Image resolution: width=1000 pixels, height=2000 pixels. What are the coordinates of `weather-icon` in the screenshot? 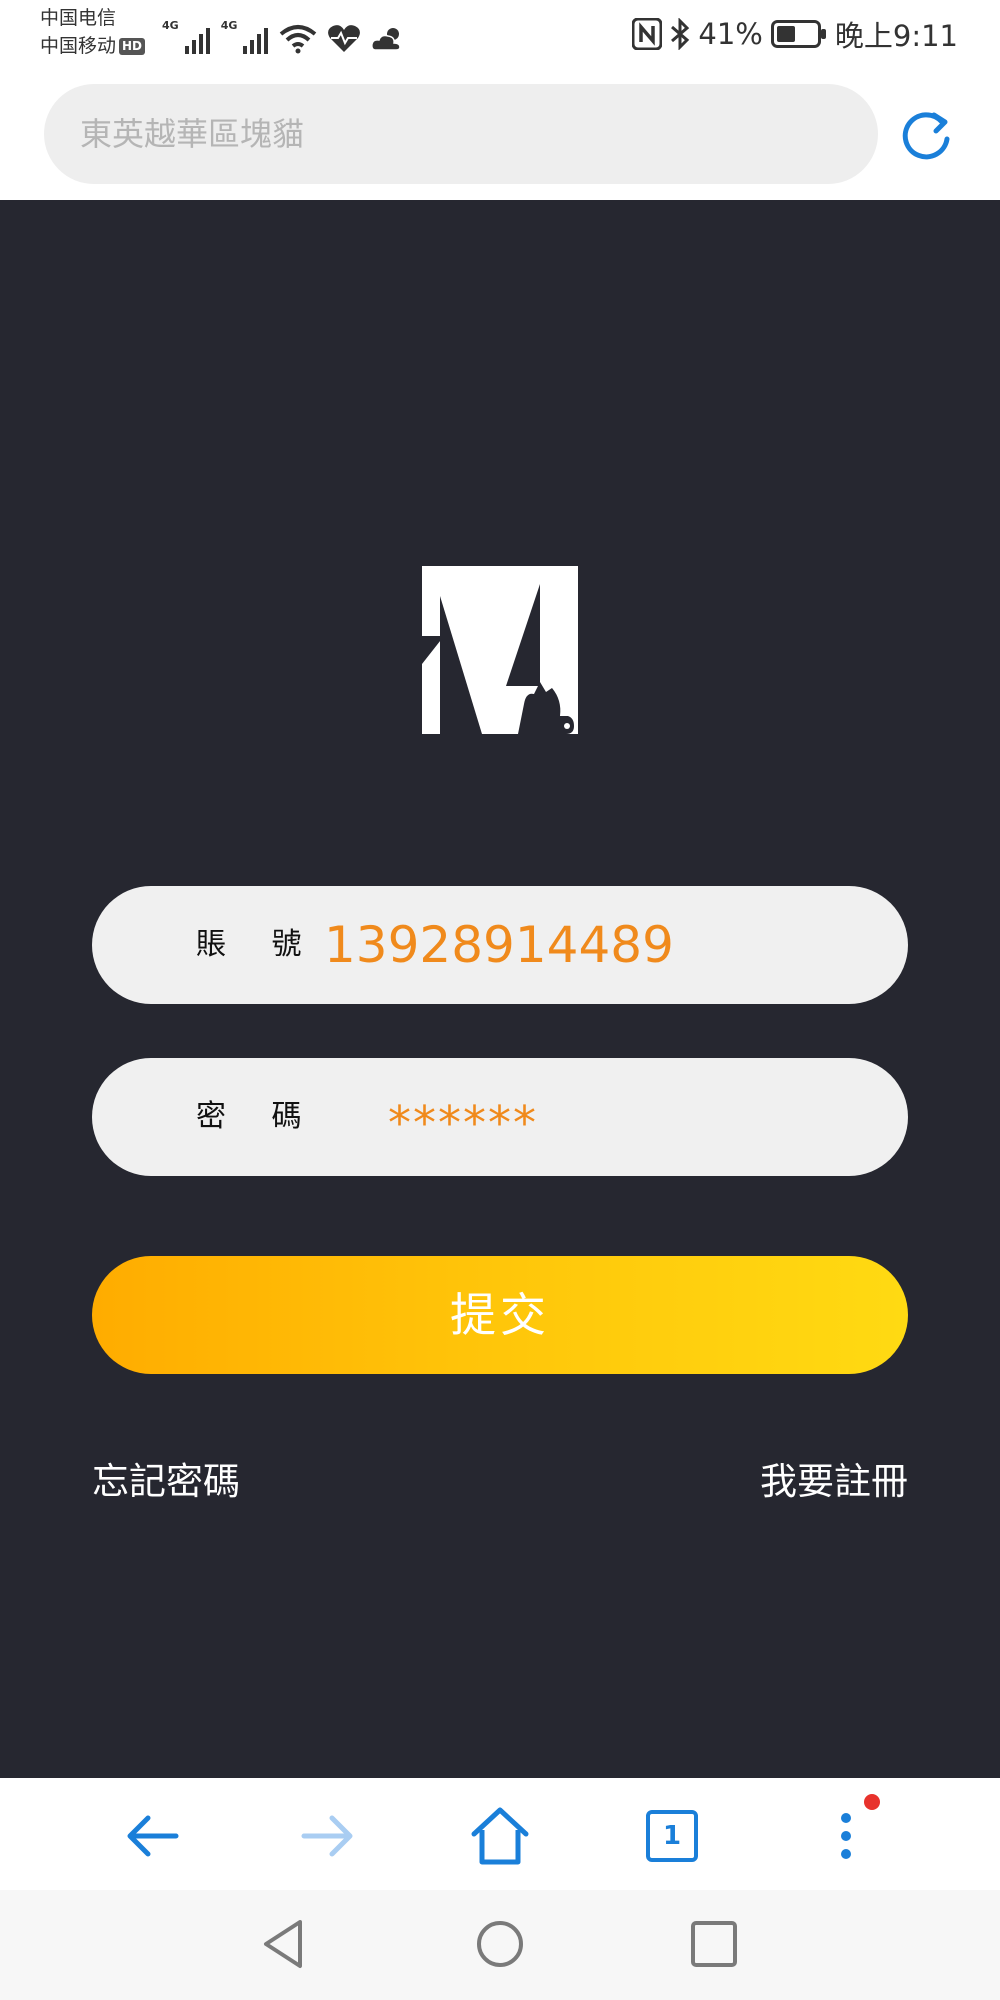 It's located at (386, 39).